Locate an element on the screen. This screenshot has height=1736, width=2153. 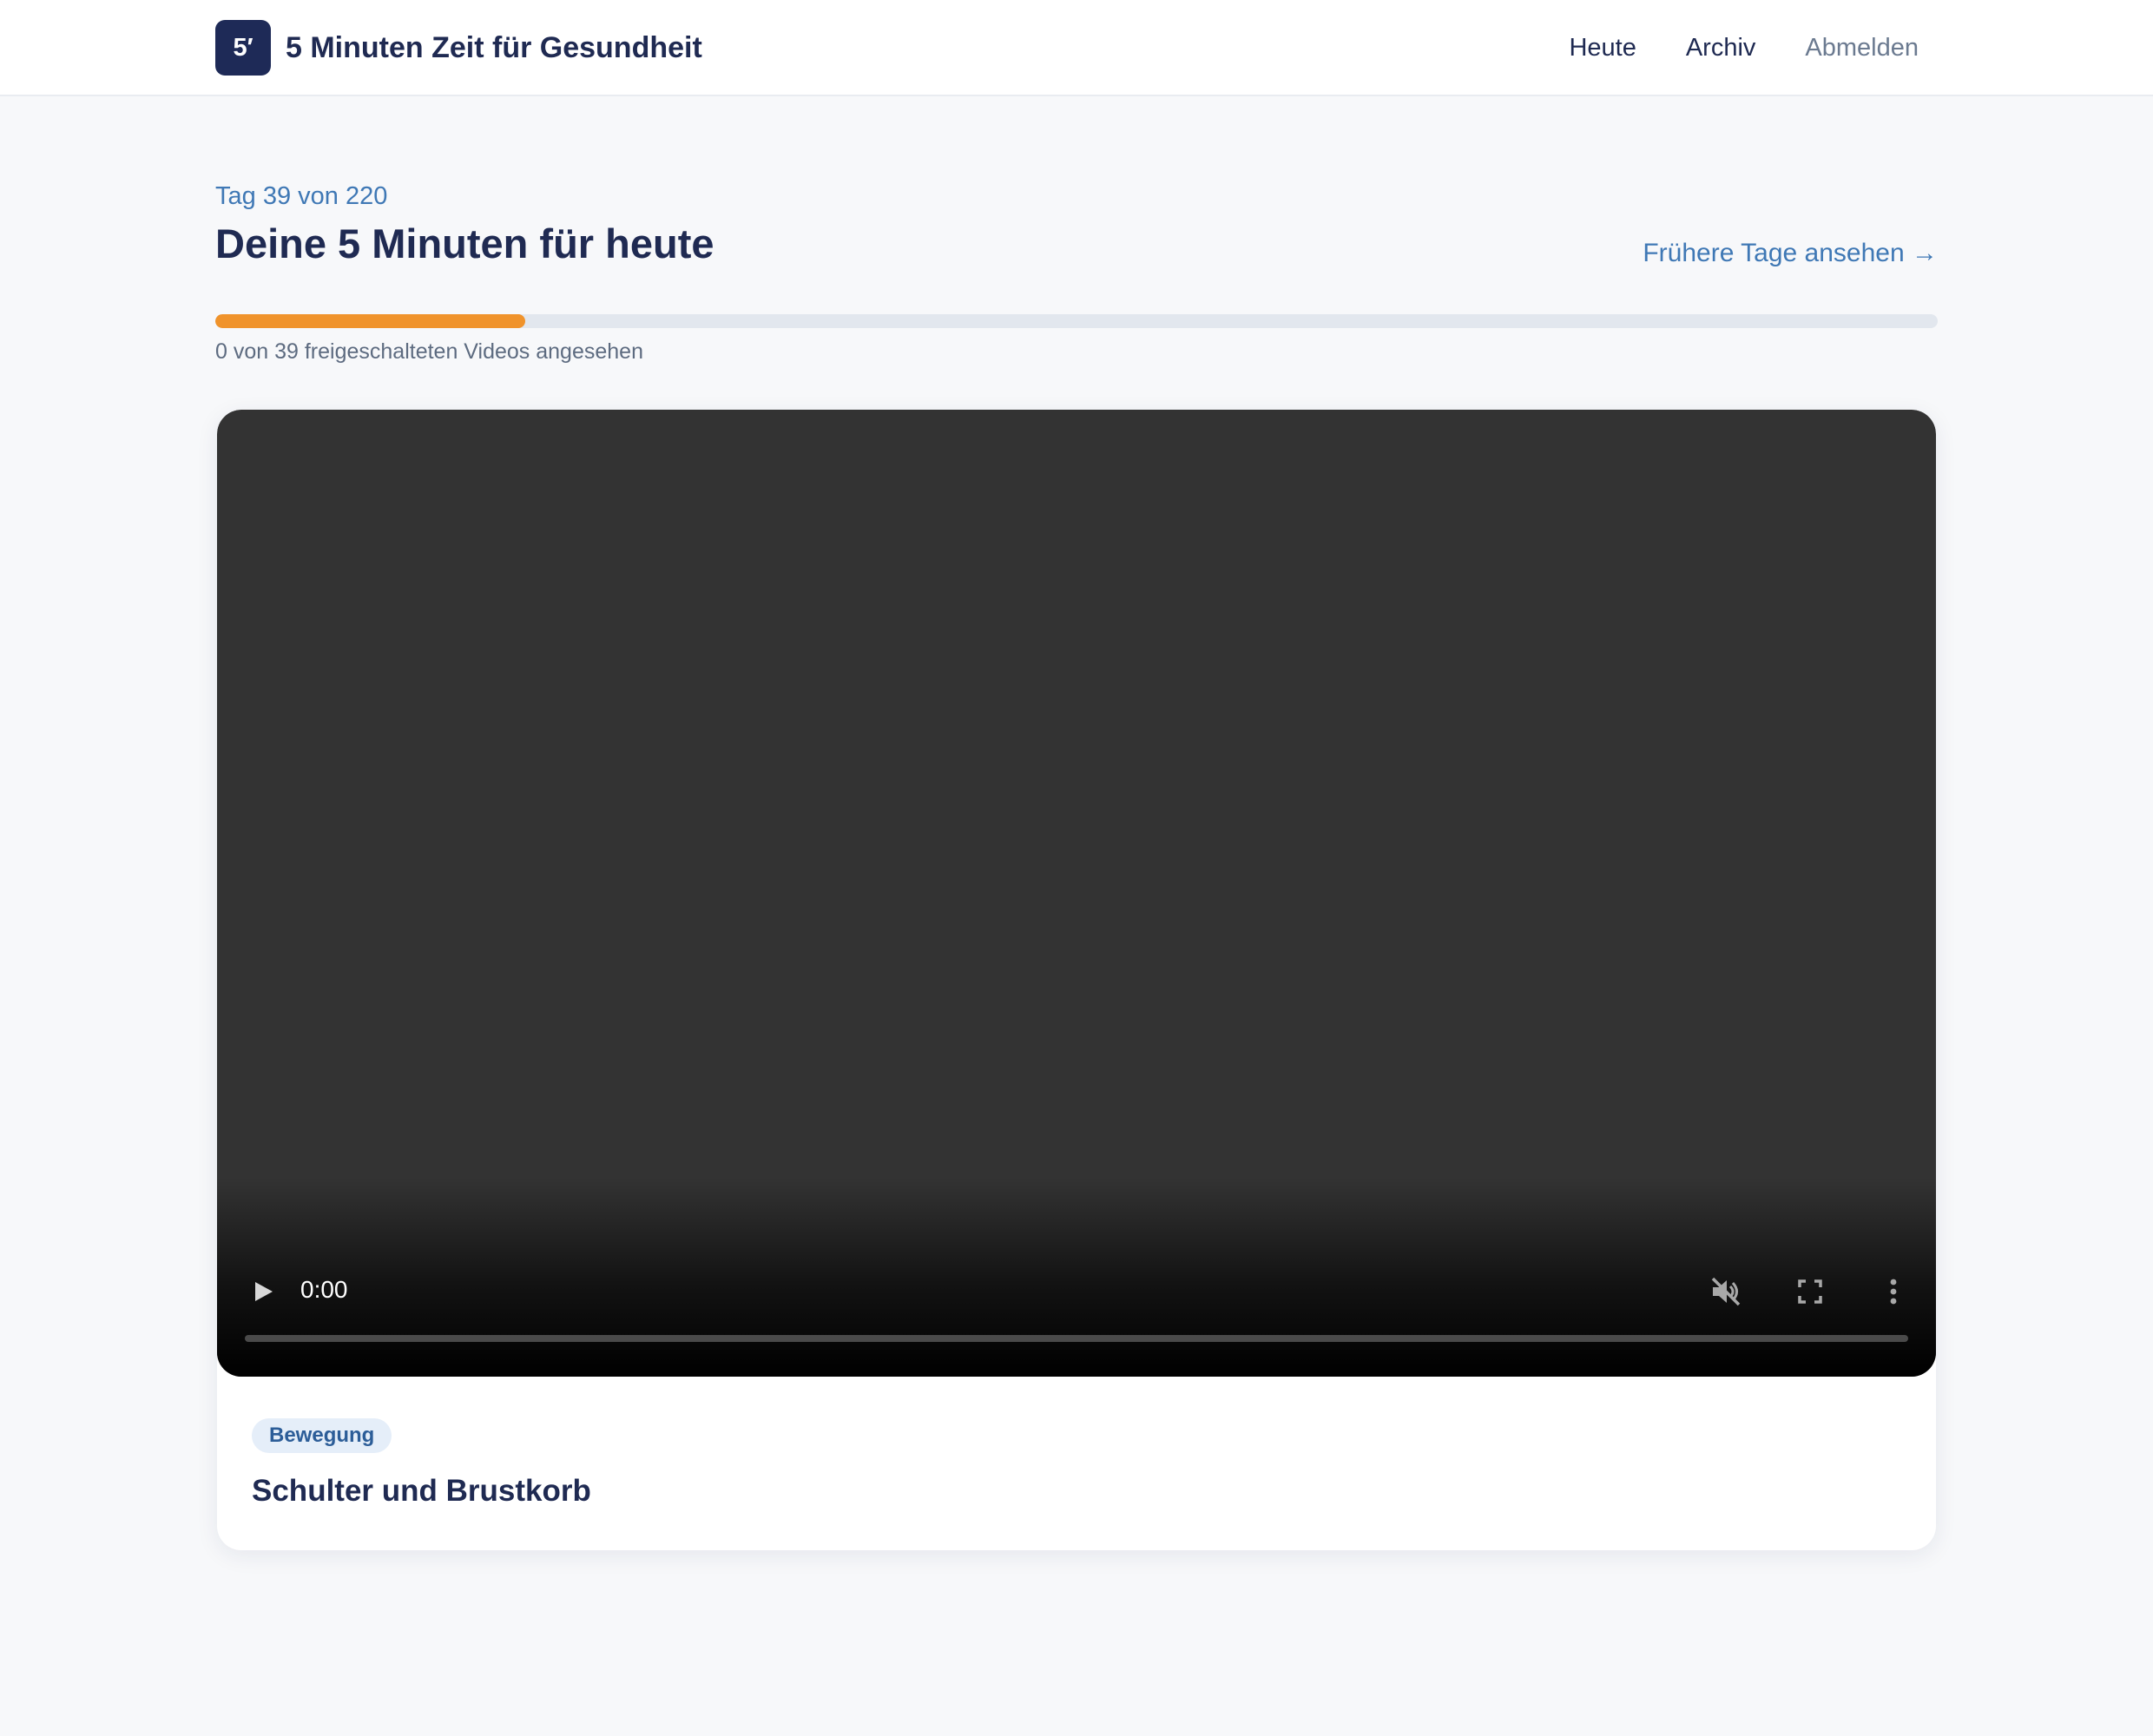
video-title: Schulter und Brustkorb is located at coordinates (421, 1491).